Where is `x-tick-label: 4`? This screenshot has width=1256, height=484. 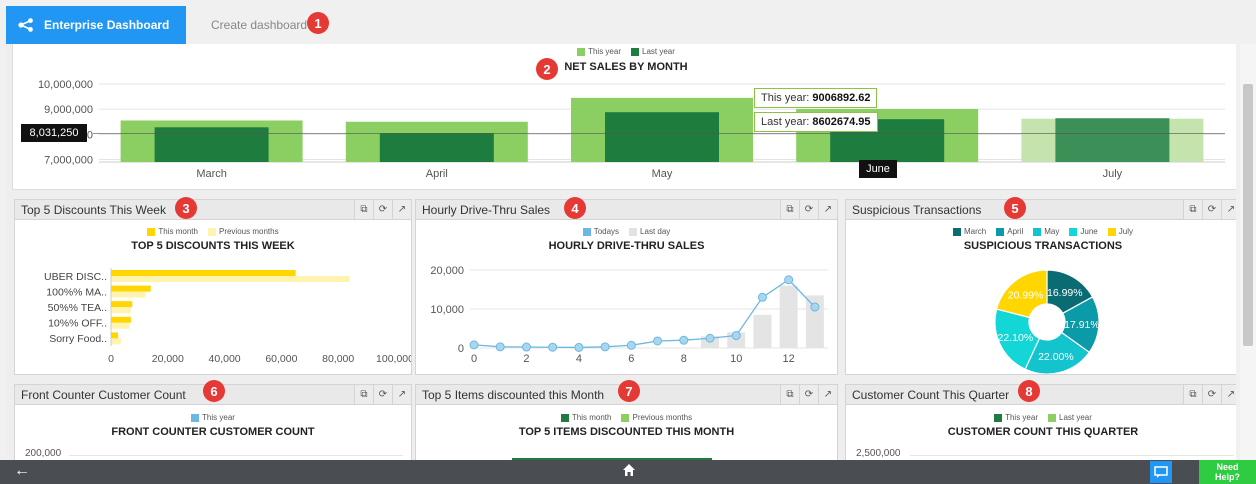
x-tick-label: 4 is located at coordinates (579, 359).